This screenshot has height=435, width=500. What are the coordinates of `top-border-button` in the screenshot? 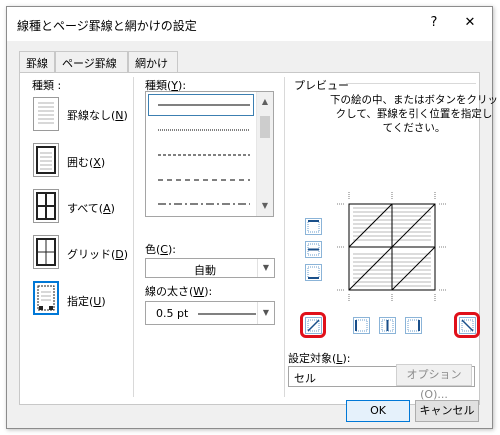 It's located at (313, 226).